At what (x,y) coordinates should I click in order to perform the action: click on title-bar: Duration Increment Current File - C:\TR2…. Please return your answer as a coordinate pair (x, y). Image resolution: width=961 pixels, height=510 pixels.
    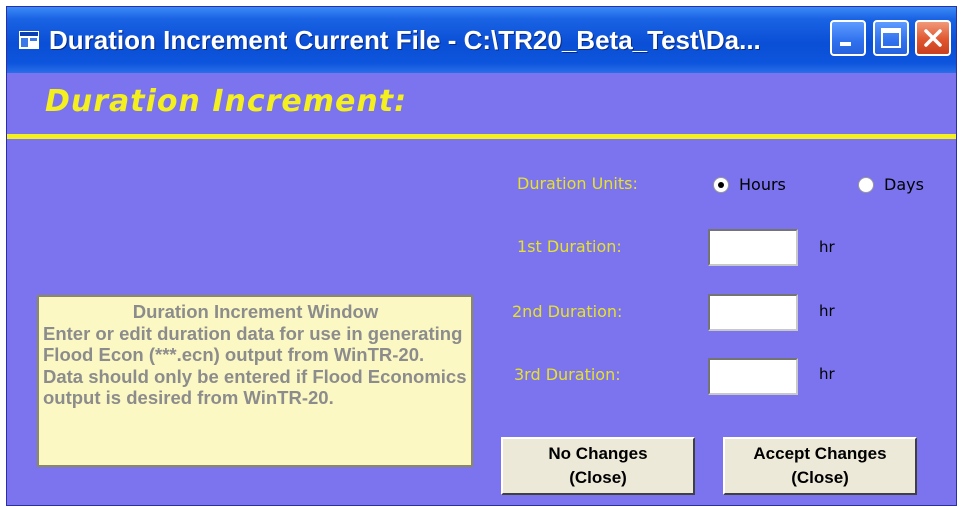
    Looking at the image, I should click on (481, 40).